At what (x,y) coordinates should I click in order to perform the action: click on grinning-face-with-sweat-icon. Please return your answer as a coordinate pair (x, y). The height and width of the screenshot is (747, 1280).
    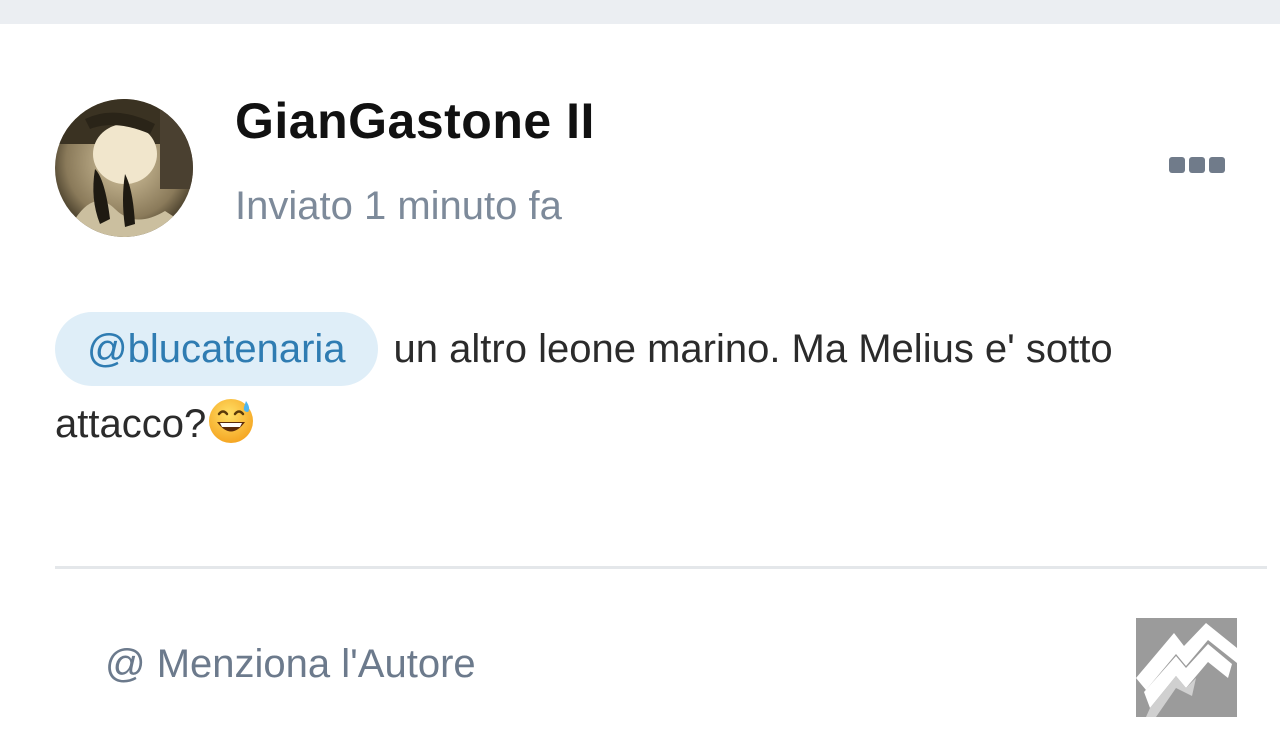
    Looking at the image, I should click on (231, 421).